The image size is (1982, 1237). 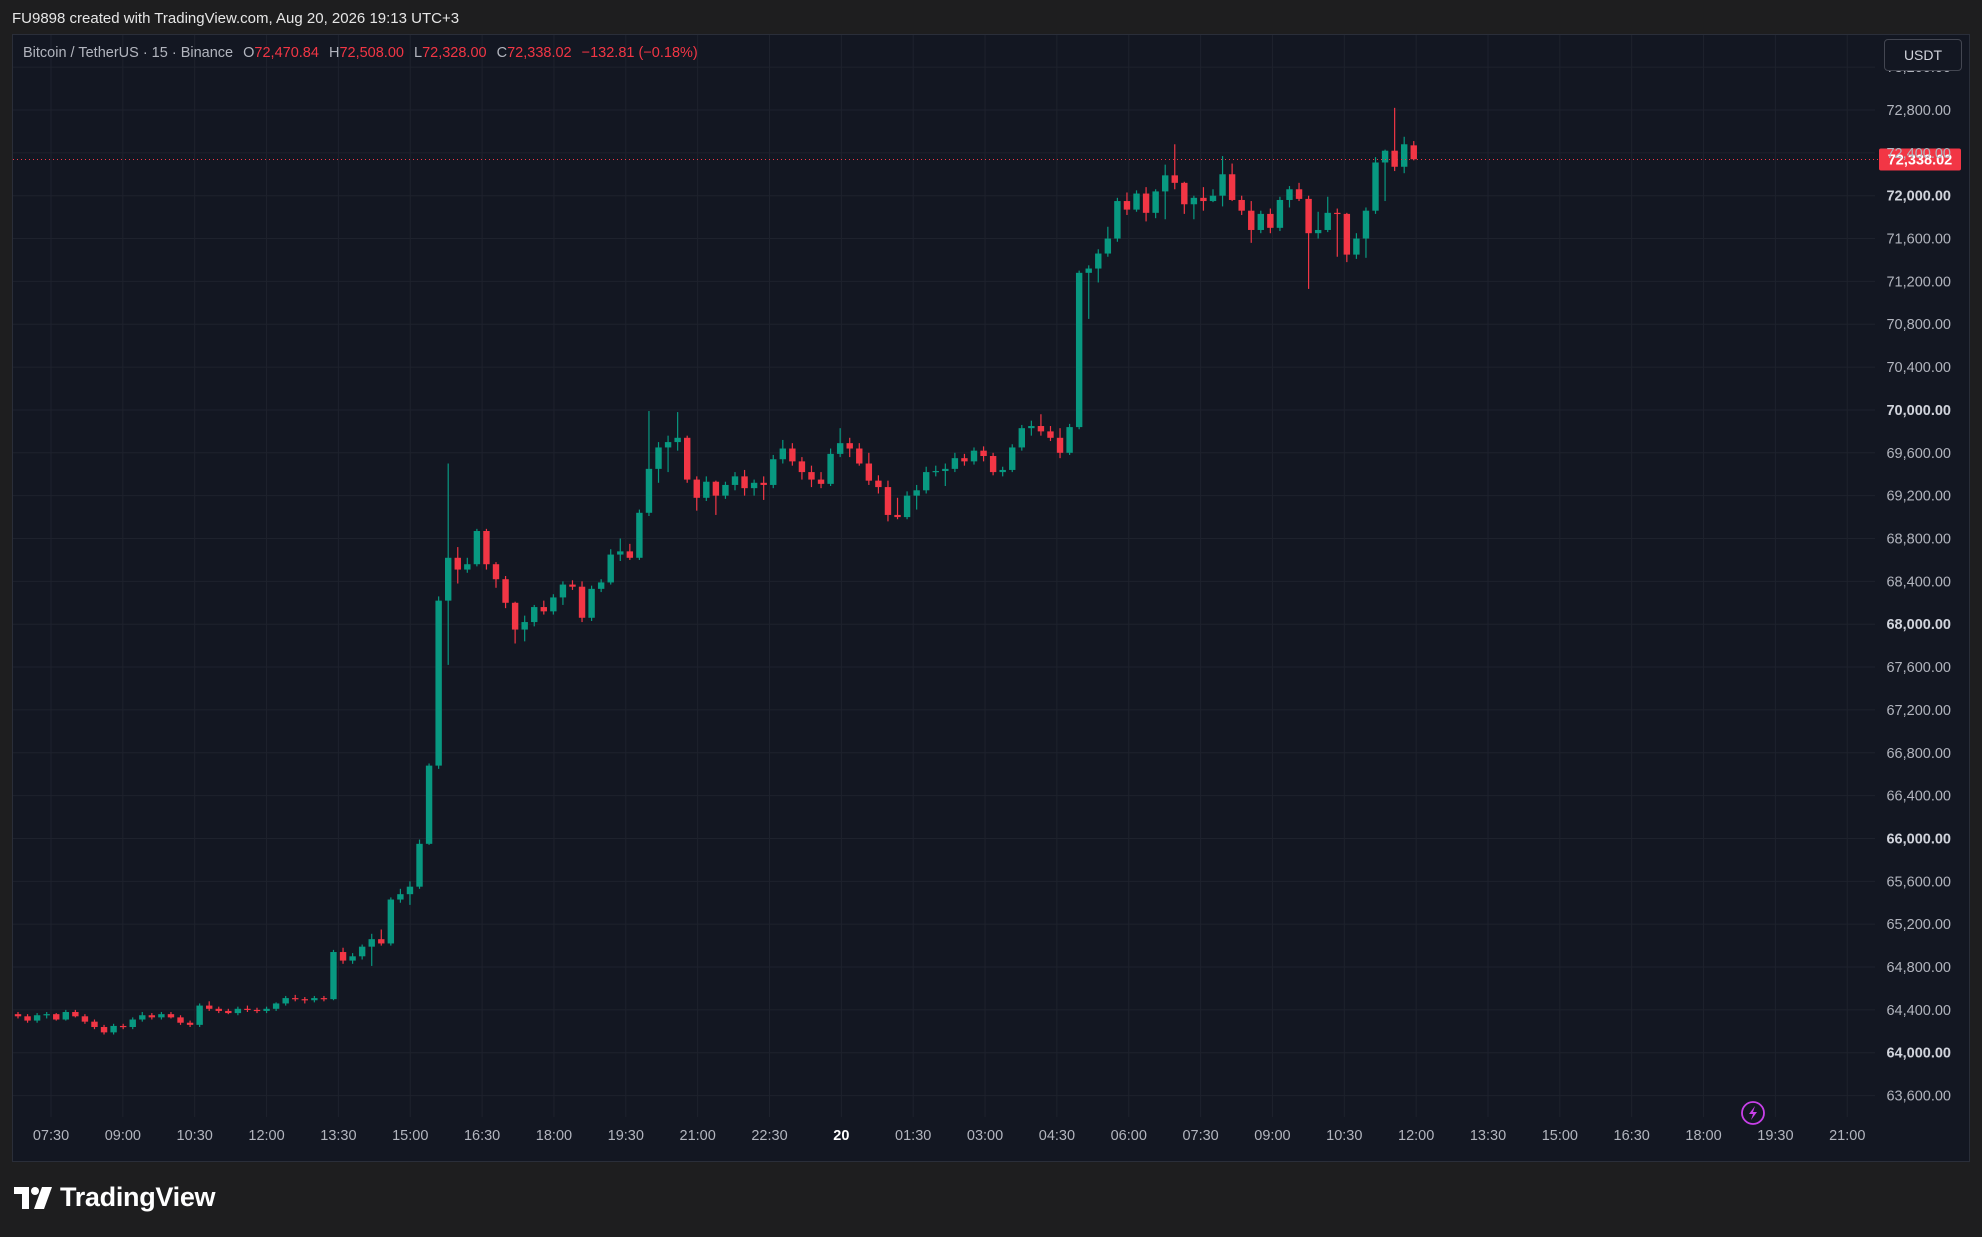 What do you see at coordinates (115, 1197) in the screenshot?
I see `brand-logo: TradingView` at bounding box center [115, 1197].